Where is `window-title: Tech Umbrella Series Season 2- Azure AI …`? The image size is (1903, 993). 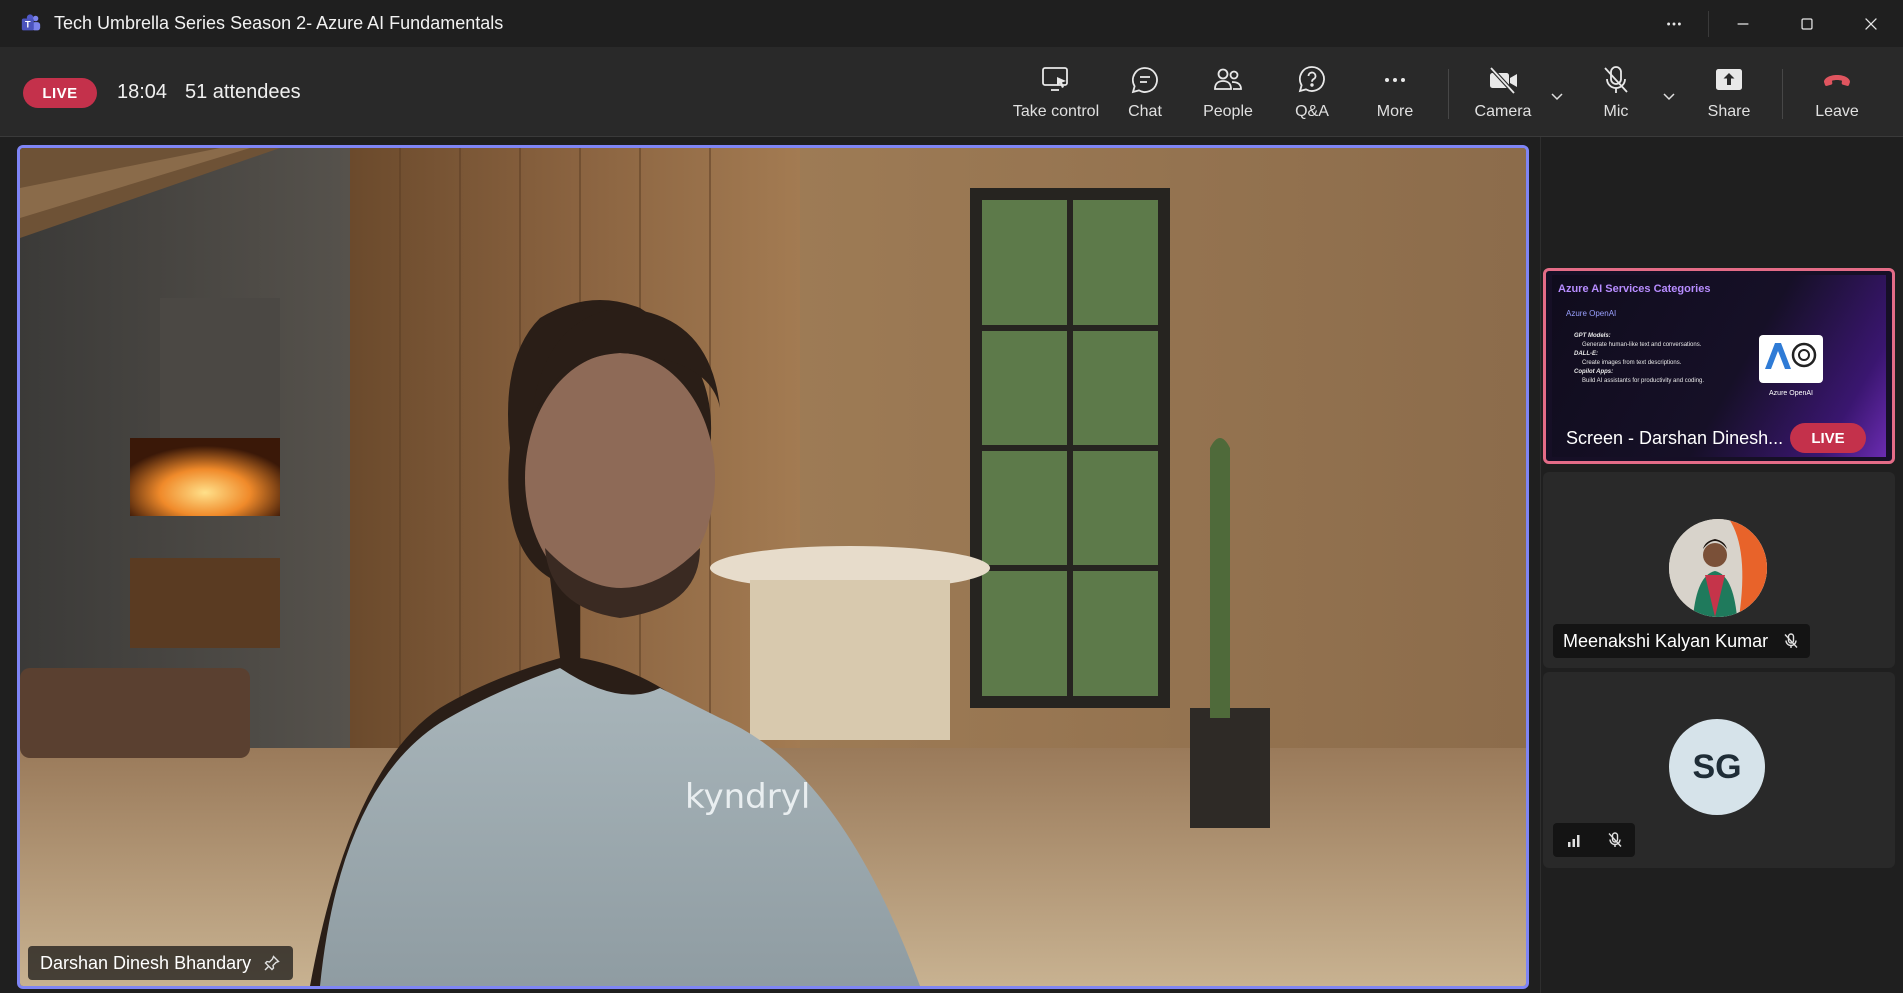
window-title: Tech Umbrella Series Season 2- Azure AI … is located at coordinates (279, 23).